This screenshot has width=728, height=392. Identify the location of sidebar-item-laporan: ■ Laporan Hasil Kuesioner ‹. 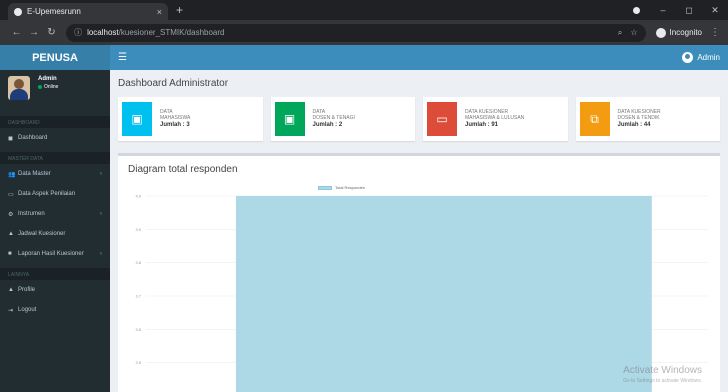
(55, 254).